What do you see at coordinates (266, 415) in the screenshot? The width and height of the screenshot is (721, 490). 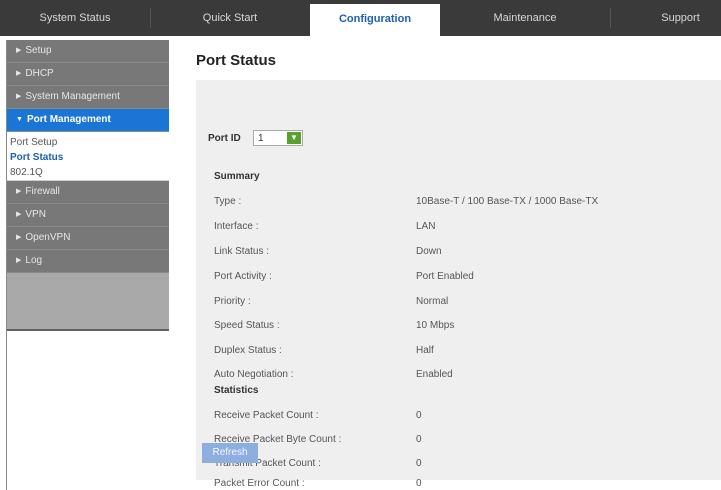 I see `statistics-label: Receive Packet Count :` at bounding box center [266, 415].